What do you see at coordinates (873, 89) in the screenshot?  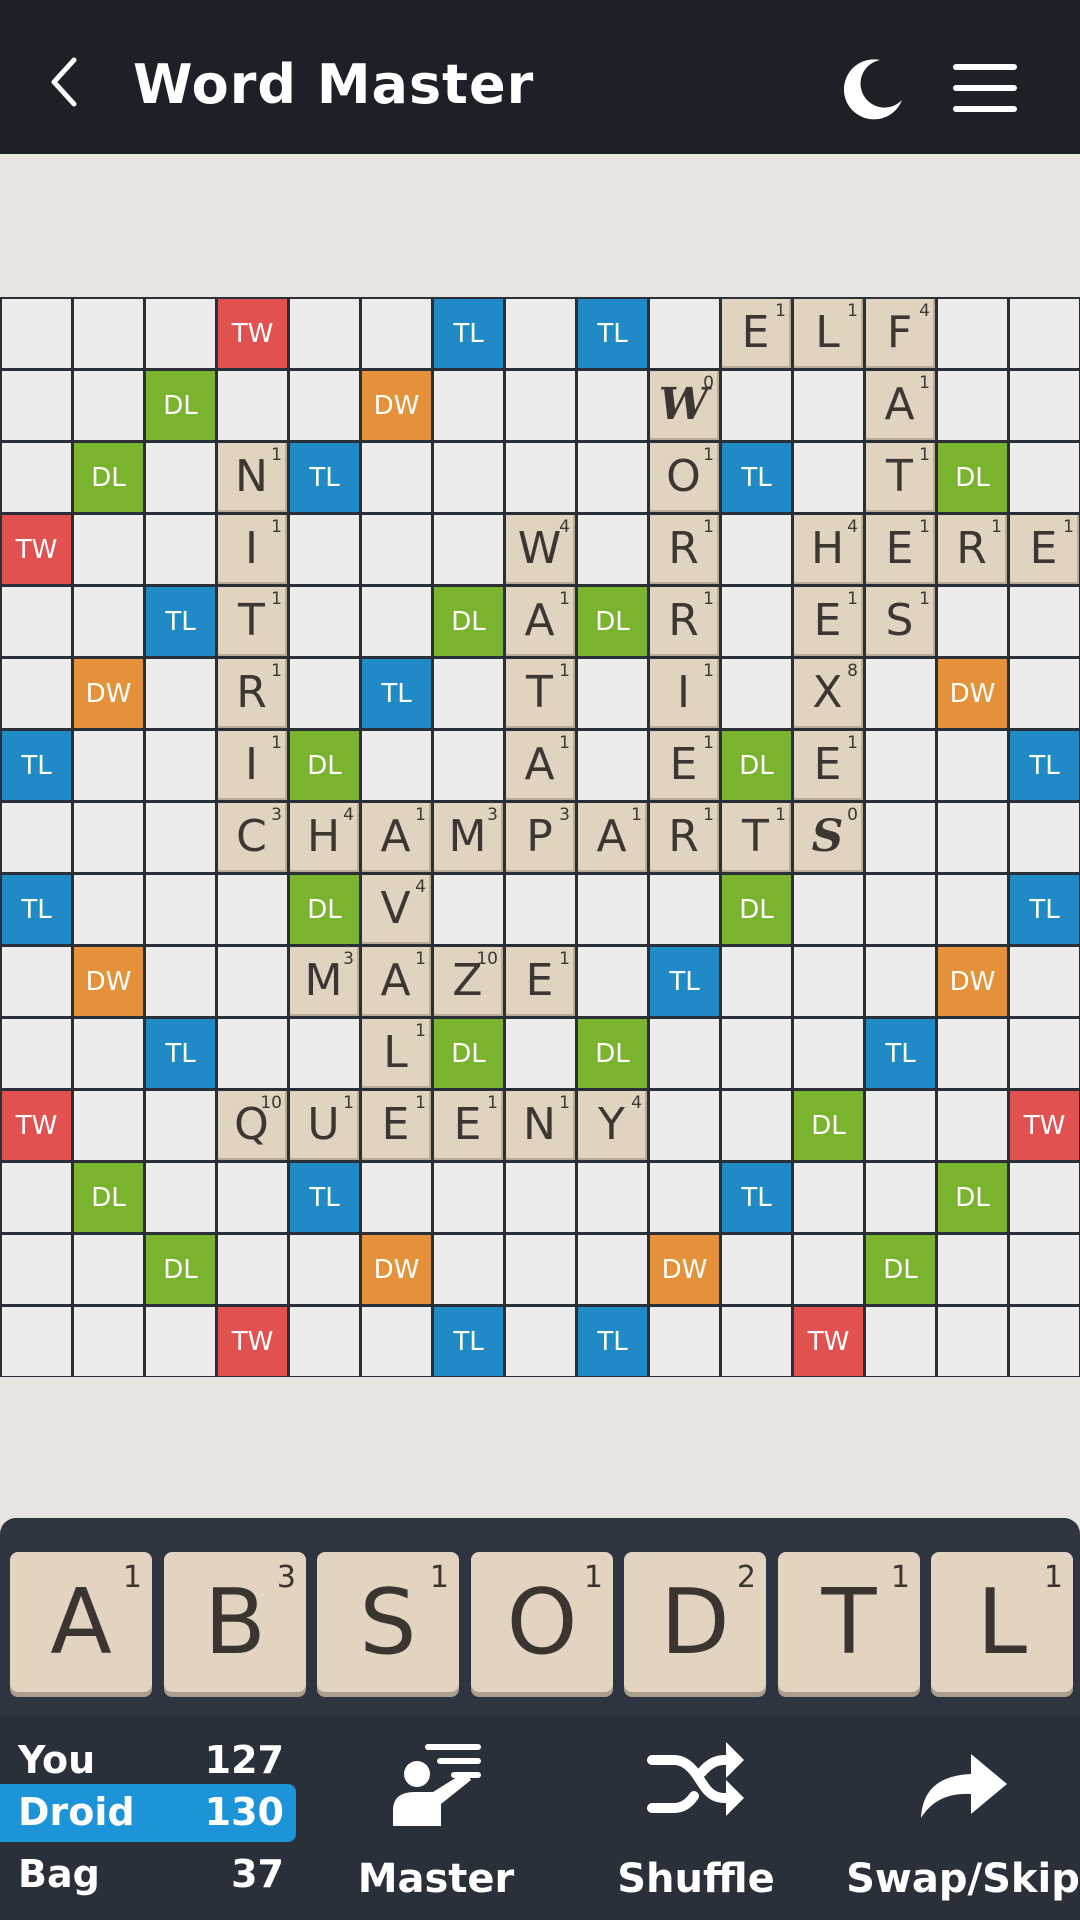 I see `moon-icon` at bounding box center [873, 89].